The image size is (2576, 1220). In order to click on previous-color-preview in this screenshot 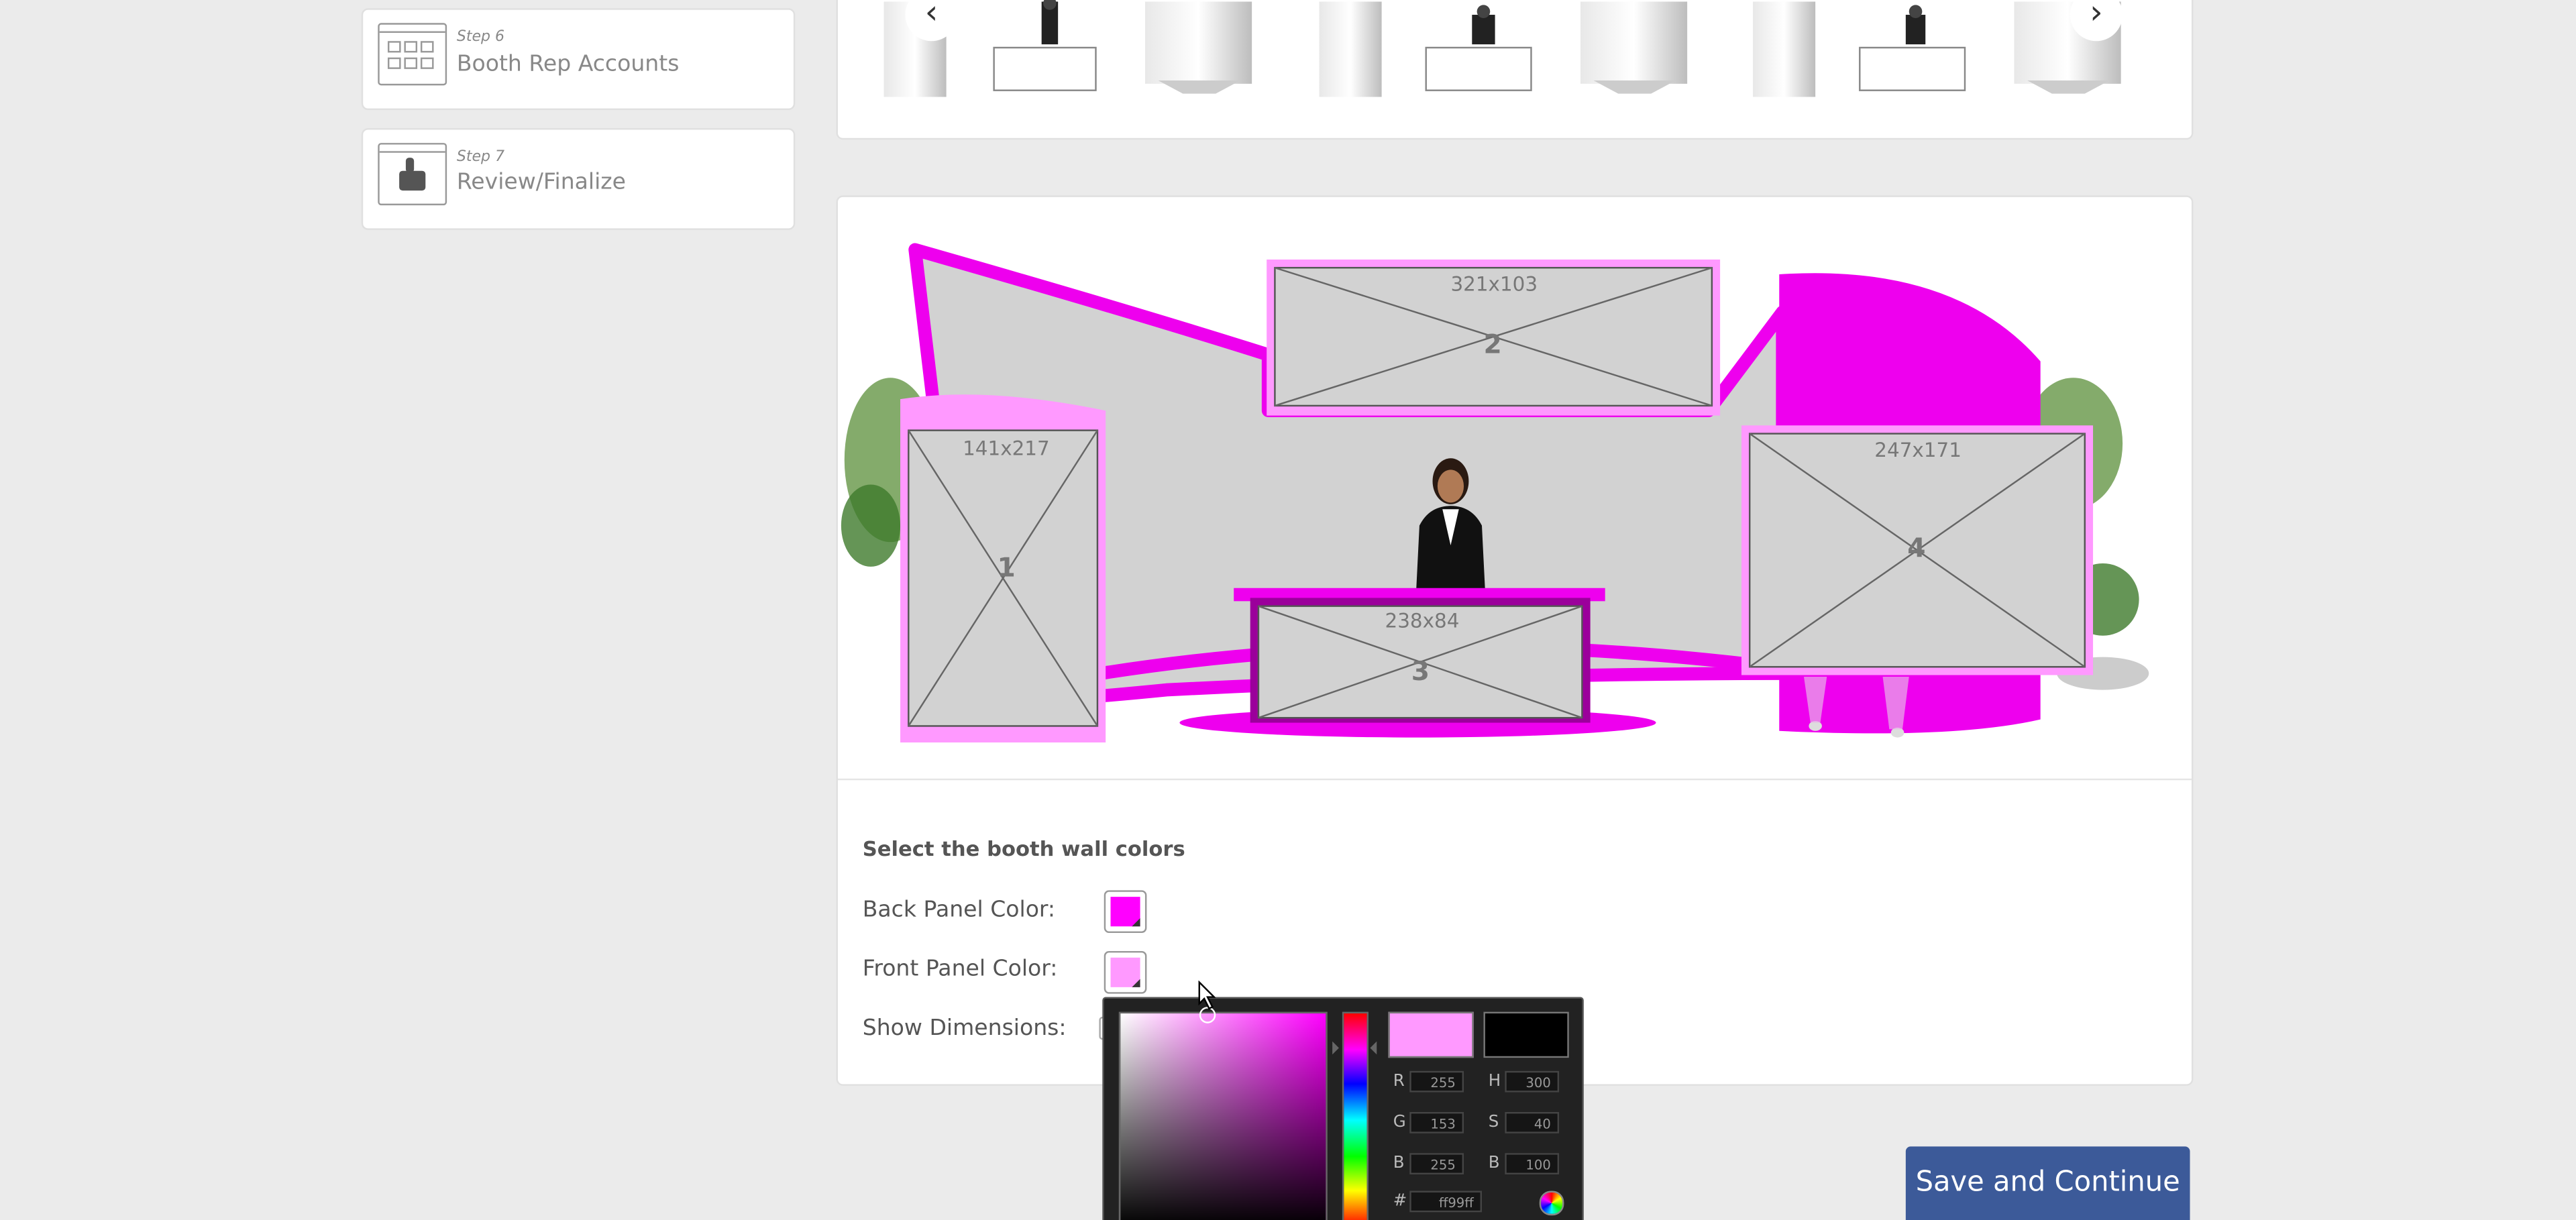, I will do `click(1526, 1034)`.